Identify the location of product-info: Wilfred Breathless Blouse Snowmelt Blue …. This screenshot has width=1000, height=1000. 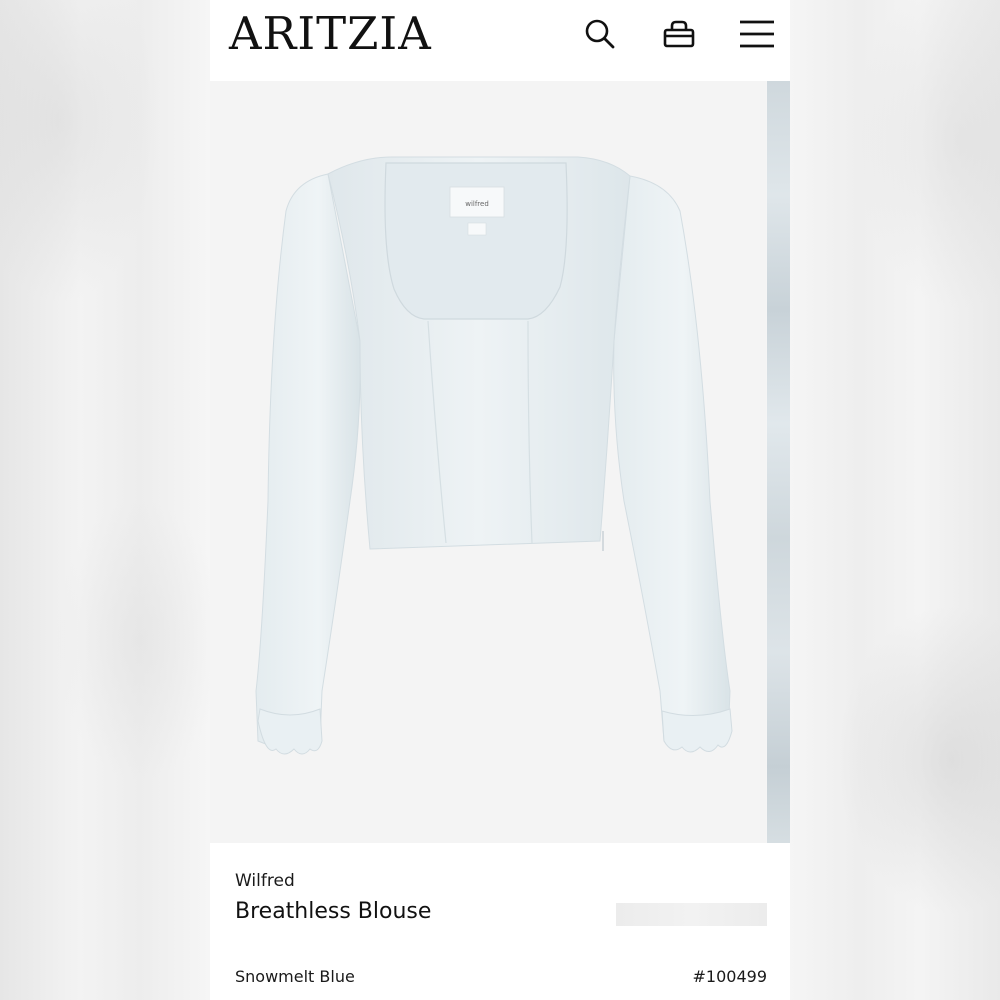
(500, 921).